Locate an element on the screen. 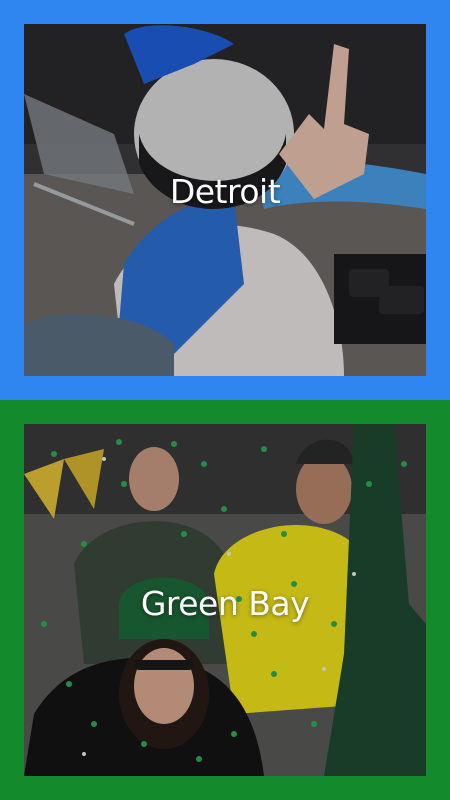 The width and height of the screenshot is (450, 800). city-label-green-bay: Green Bay is located at coordinates (225, 603).